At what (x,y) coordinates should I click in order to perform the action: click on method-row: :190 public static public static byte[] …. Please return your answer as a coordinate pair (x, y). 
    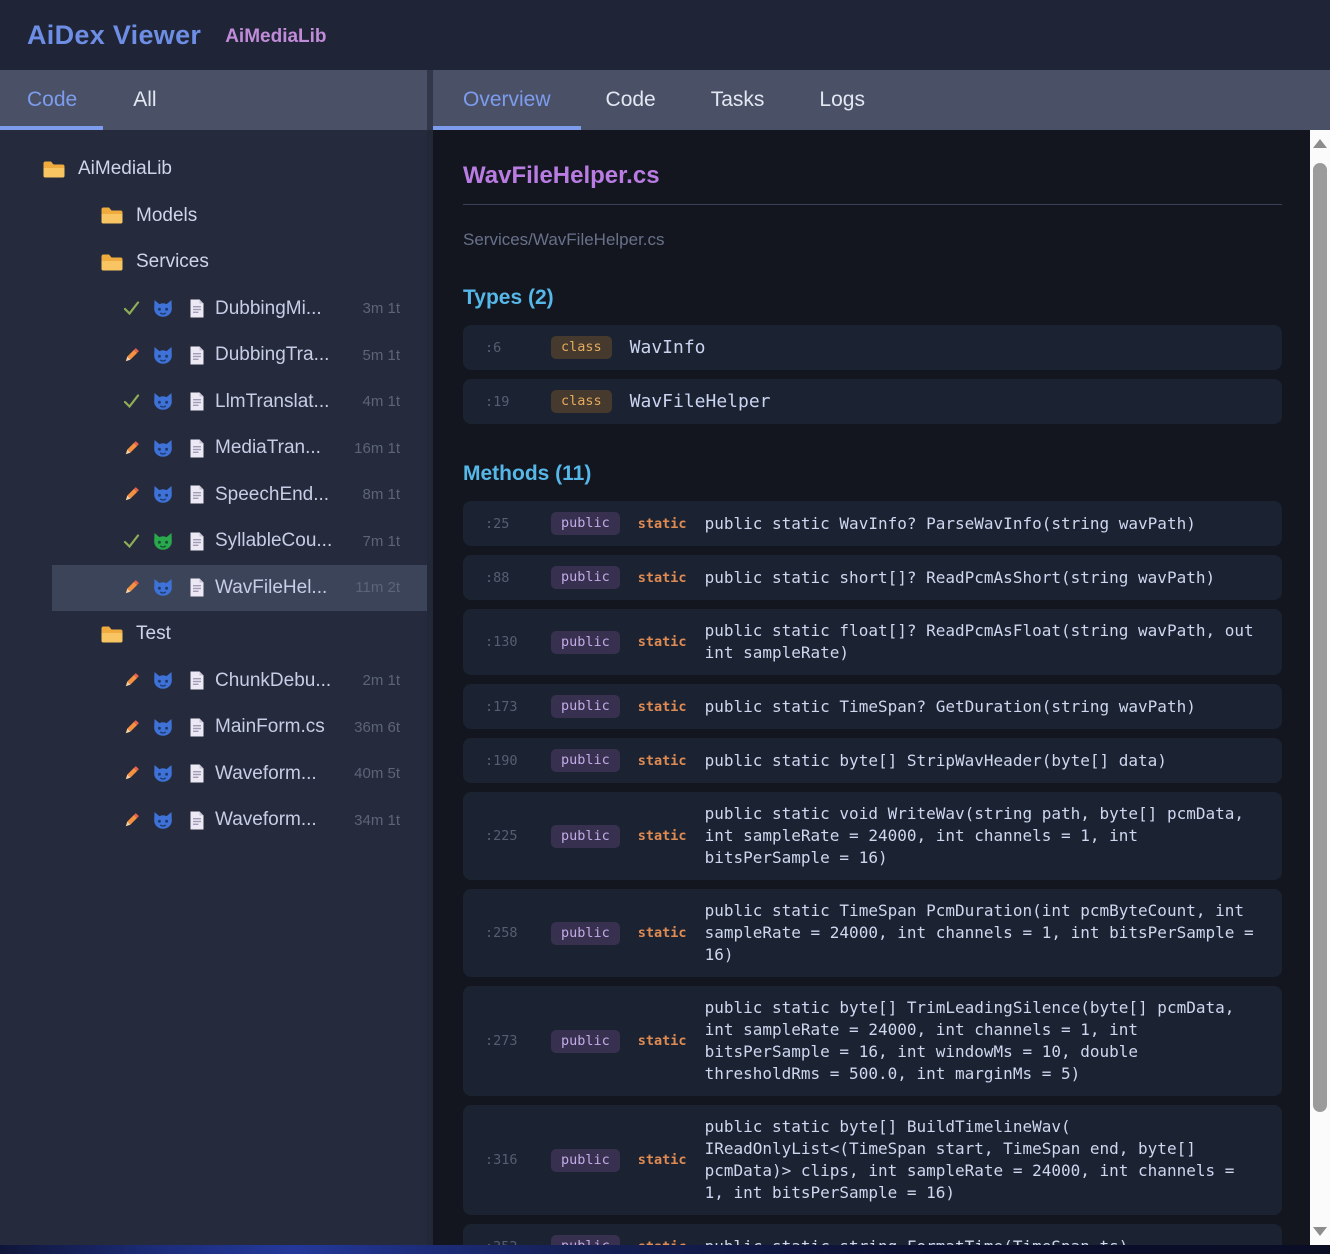
    Looking at the image, I should click on (872, 760).